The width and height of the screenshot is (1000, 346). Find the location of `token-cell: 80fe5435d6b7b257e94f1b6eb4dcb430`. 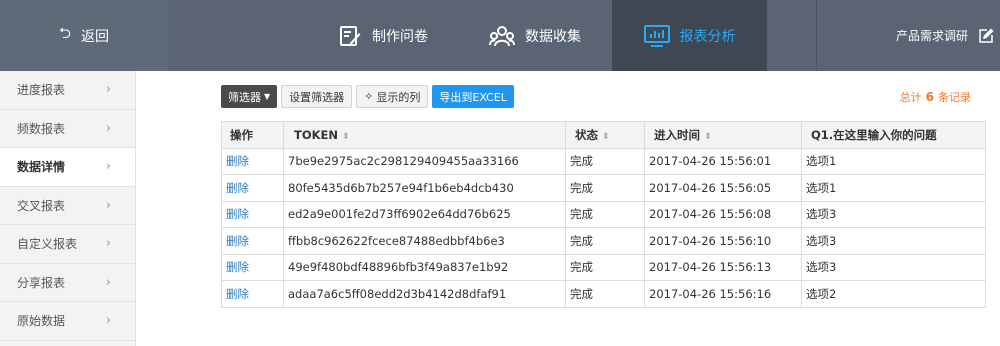

token-cell: 80fe5435d6b7b257e94f1b6eb4dcb430 is located at coordinates (424, 188).